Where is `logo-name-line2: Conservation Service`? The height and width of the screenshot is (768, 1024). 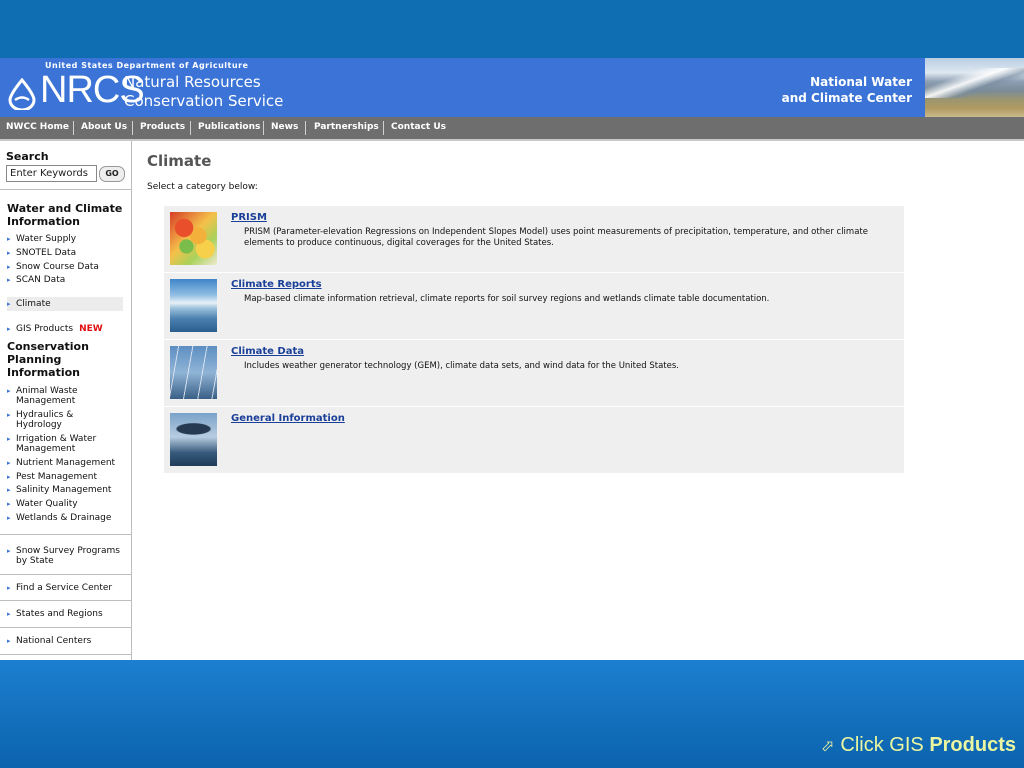 logo-name-line2: Conservation Service is located at coordinates (204, 101).